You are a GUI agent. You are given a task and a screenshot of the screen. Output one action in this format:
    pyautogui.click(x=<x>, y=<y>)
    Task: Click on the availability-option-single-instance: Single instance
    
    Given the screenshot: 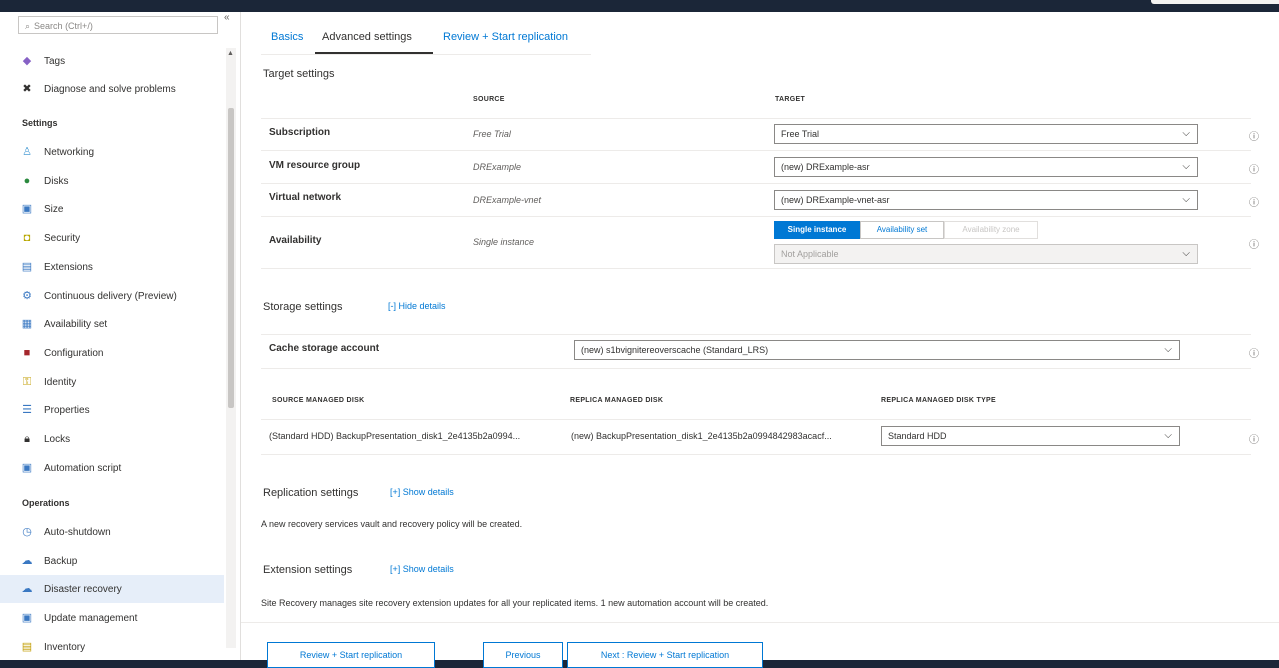 What is the action you would take?
    pyautogui.click(x=817, y=230)
    